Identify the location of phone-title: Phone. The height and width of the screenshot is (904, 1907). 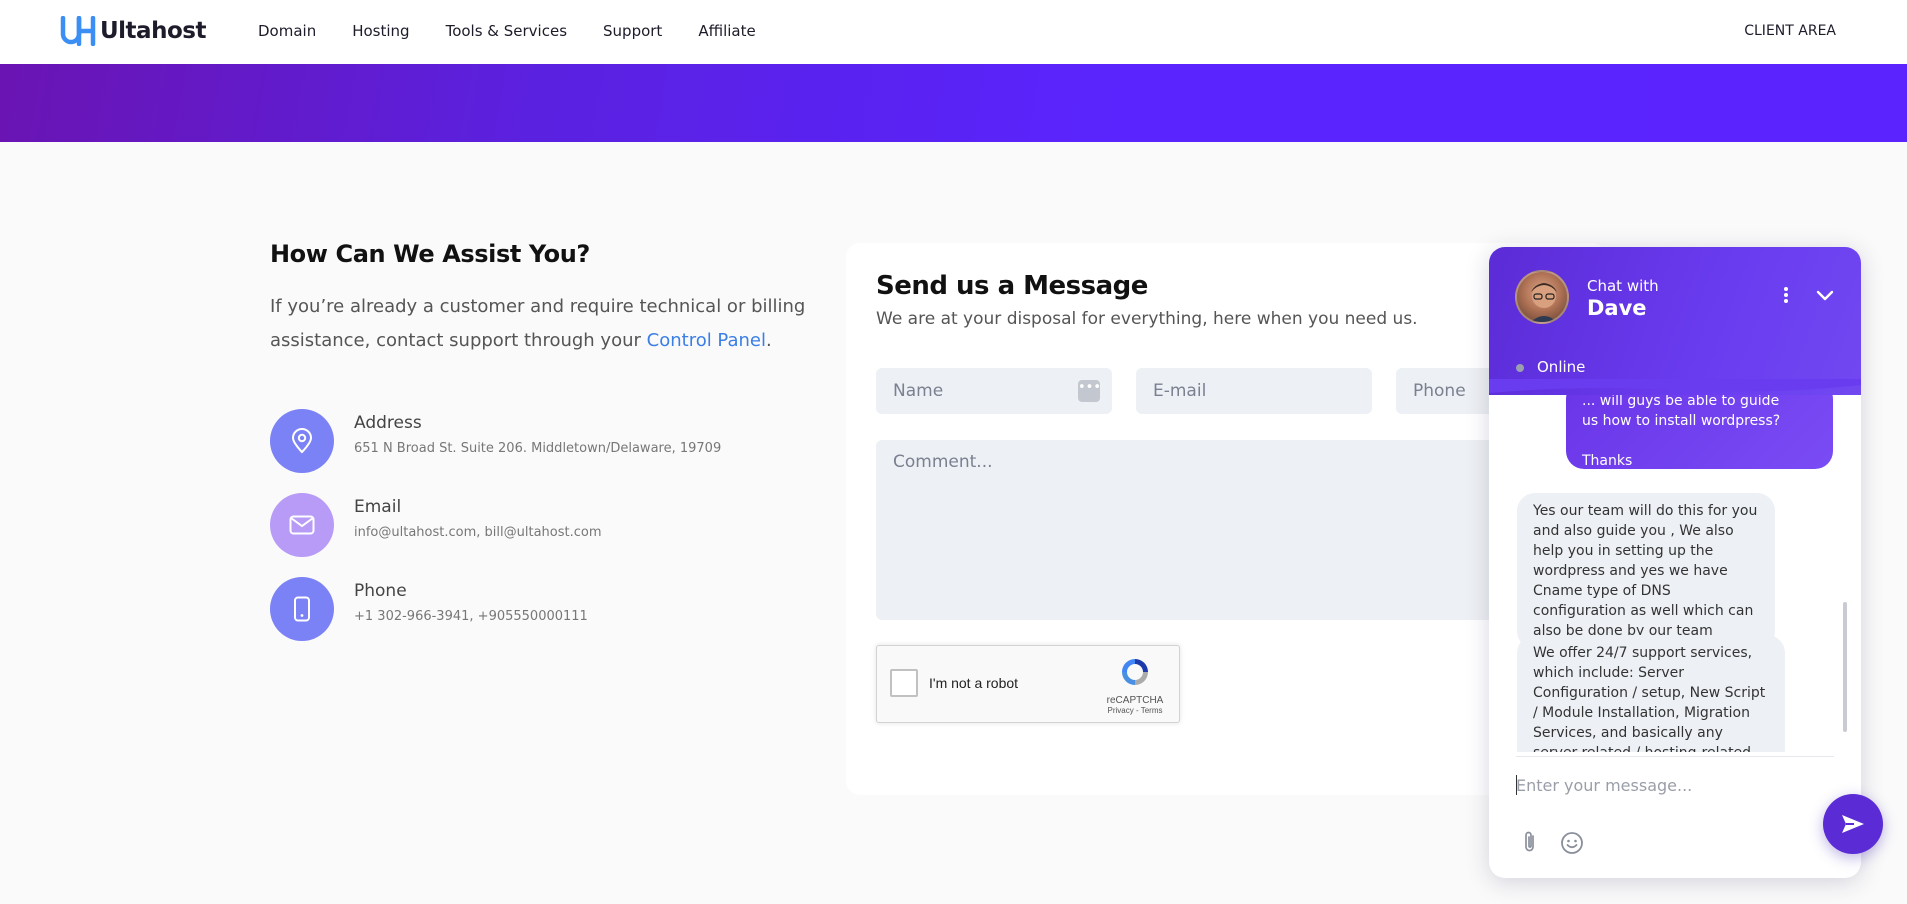
(380, 591).